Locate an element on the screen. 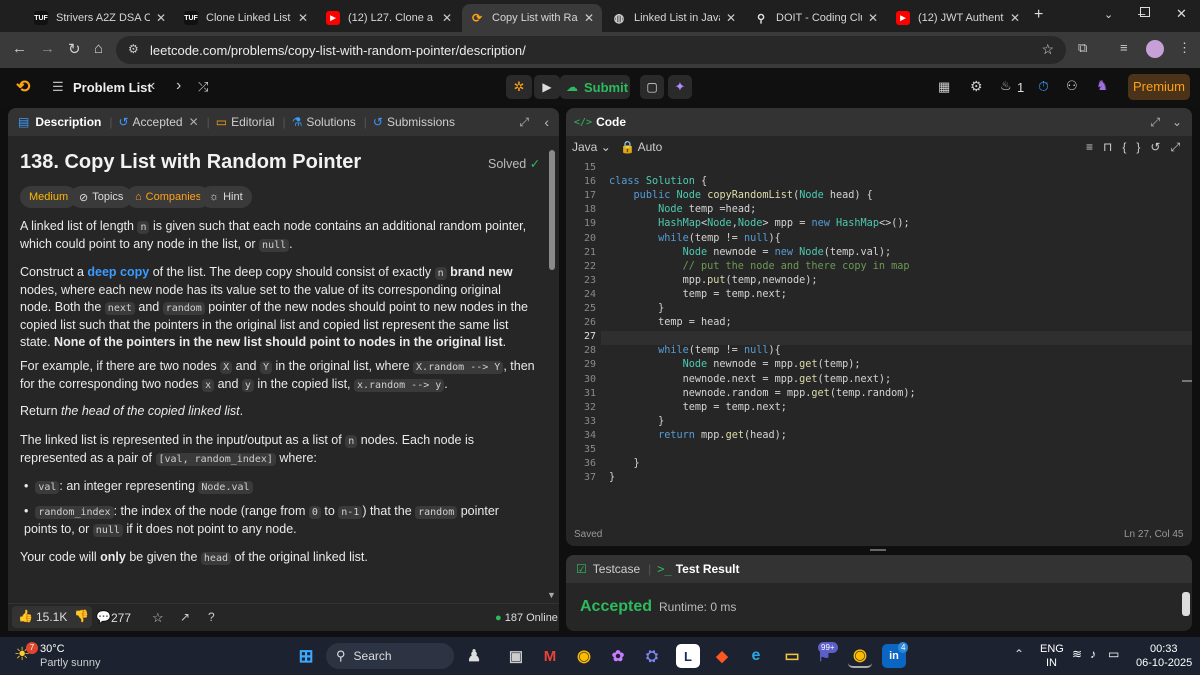  file-explorer-icon: ▭ is located at coordinates (792, 656).